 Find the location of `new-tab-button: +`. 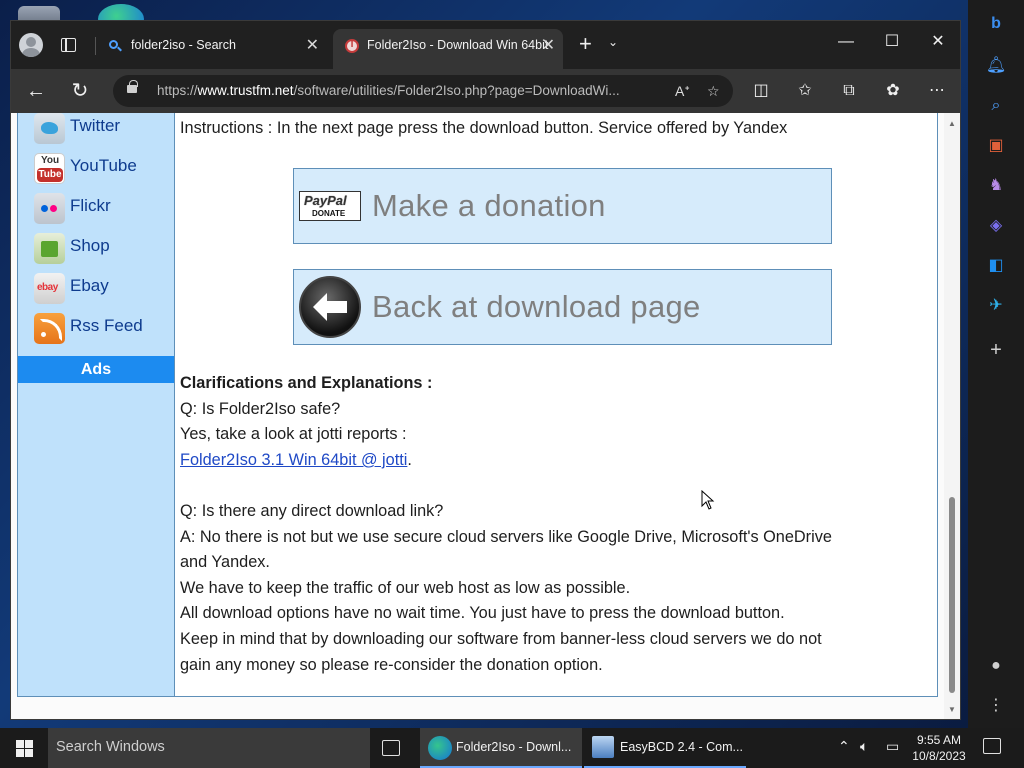

new-tab-button: + is located at coordinates (585, 44).